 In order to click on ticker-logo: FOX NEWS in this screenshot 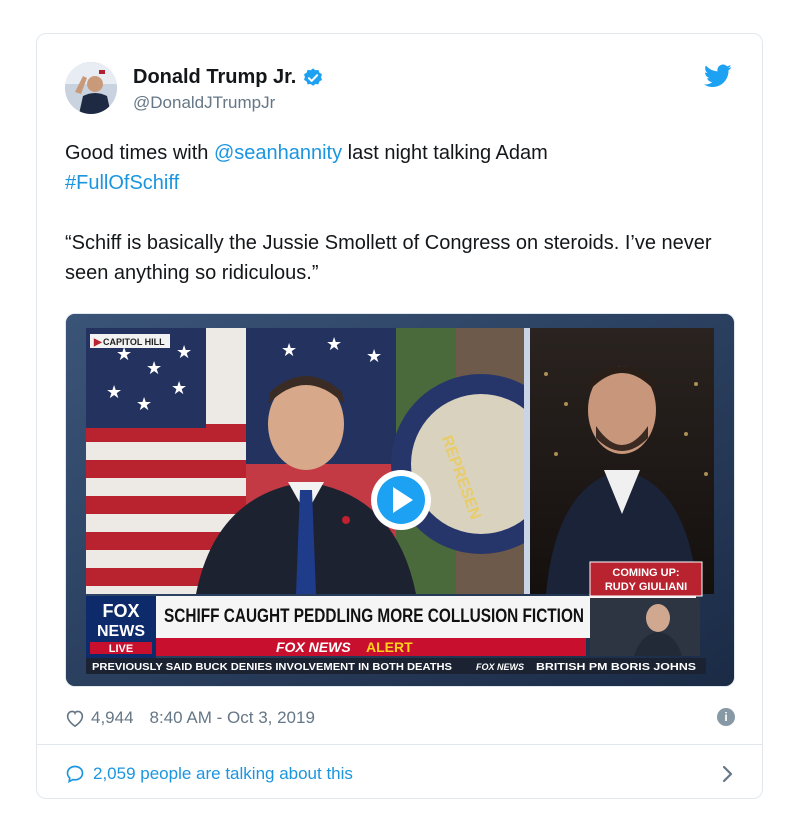, I will do `click(500, 667)`.